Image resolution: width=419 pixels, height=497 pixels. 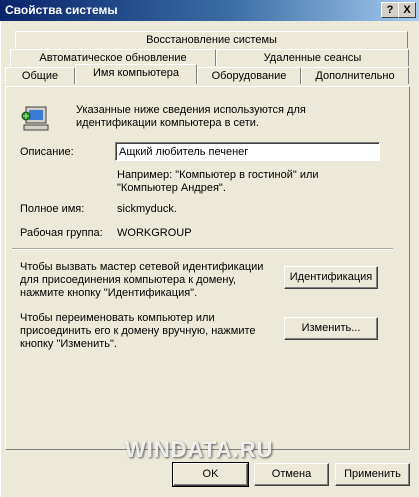 What do you see at coordinates (191, 110) in the screenshot?
I see `intro-text-line1: Указанные ниже сведения используются для` at bounding box center [191, 110].